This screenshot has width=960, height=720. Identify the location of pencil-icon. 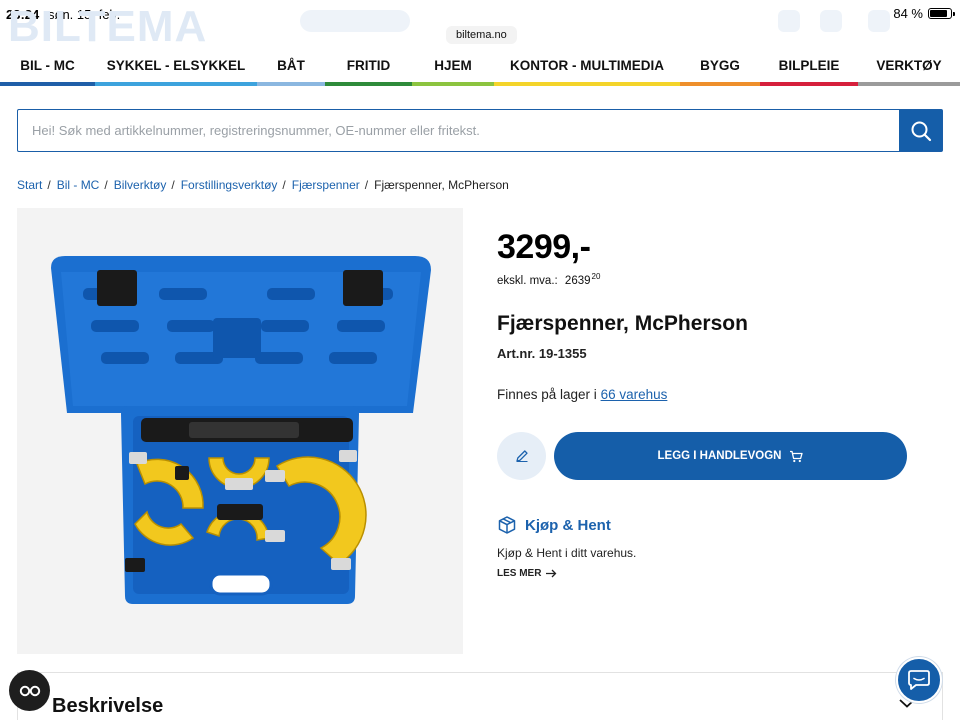
(521, 456).